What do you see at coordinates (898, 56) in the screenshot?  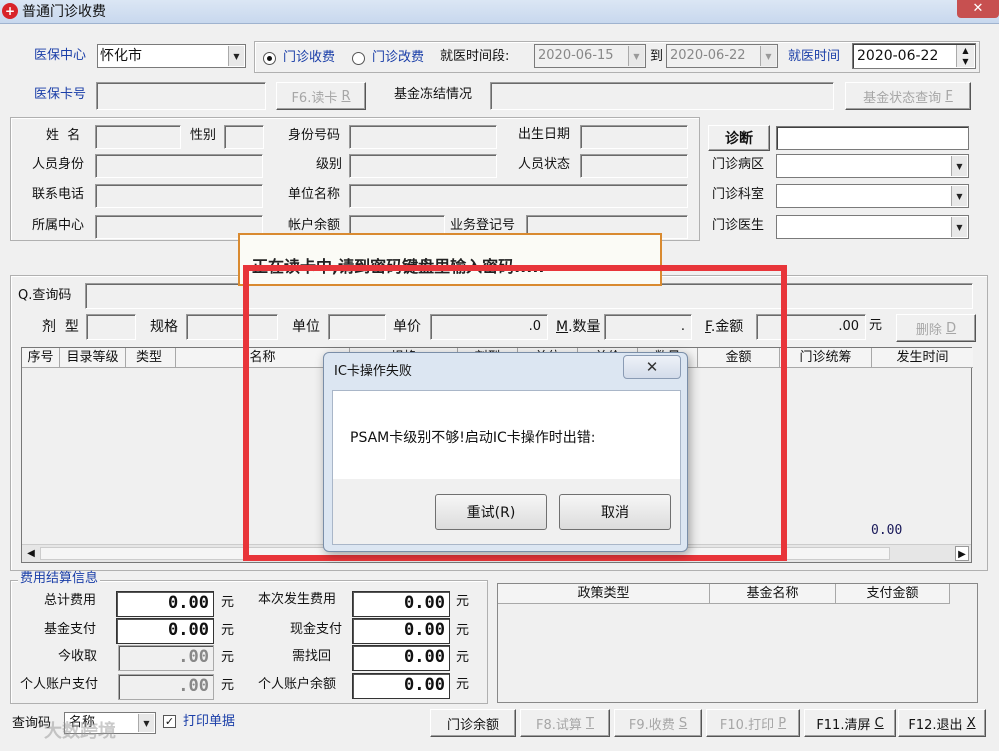 I see `visit-time-value: 2020-06-22` at bounding box center [898, 56].